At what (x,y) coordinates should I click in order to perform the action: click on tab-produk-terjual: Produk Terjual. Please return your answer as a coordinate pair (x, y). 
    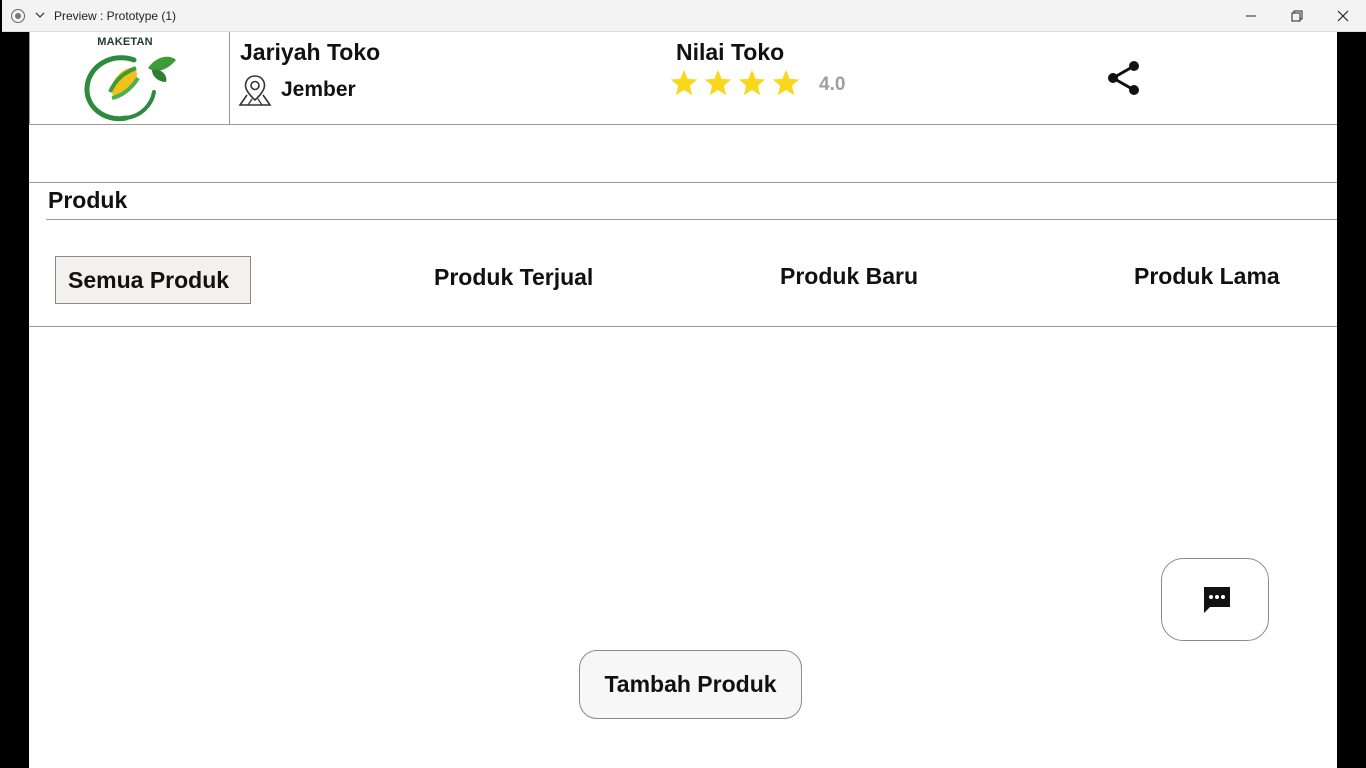
    Looking at the image, I should click on (513, 277).